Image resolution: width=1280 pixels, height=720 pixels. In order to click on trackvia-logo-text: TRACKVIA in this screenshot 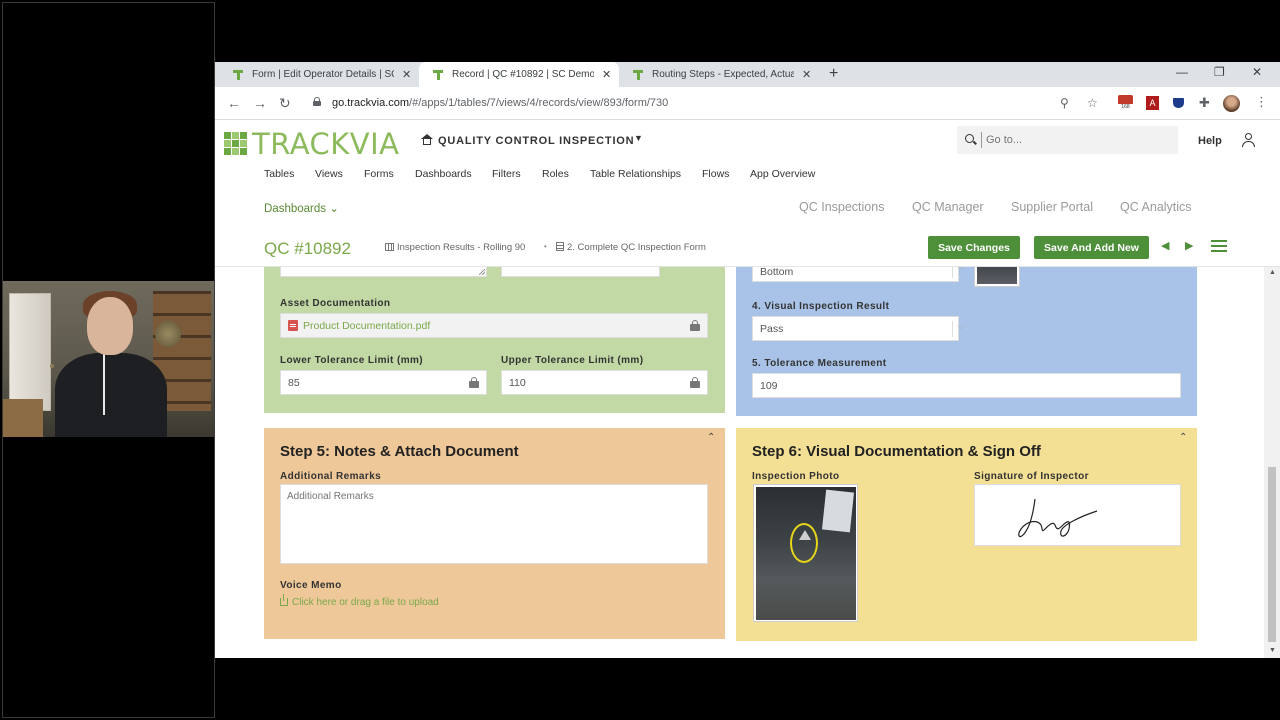, I will do `click(326, 144)`.